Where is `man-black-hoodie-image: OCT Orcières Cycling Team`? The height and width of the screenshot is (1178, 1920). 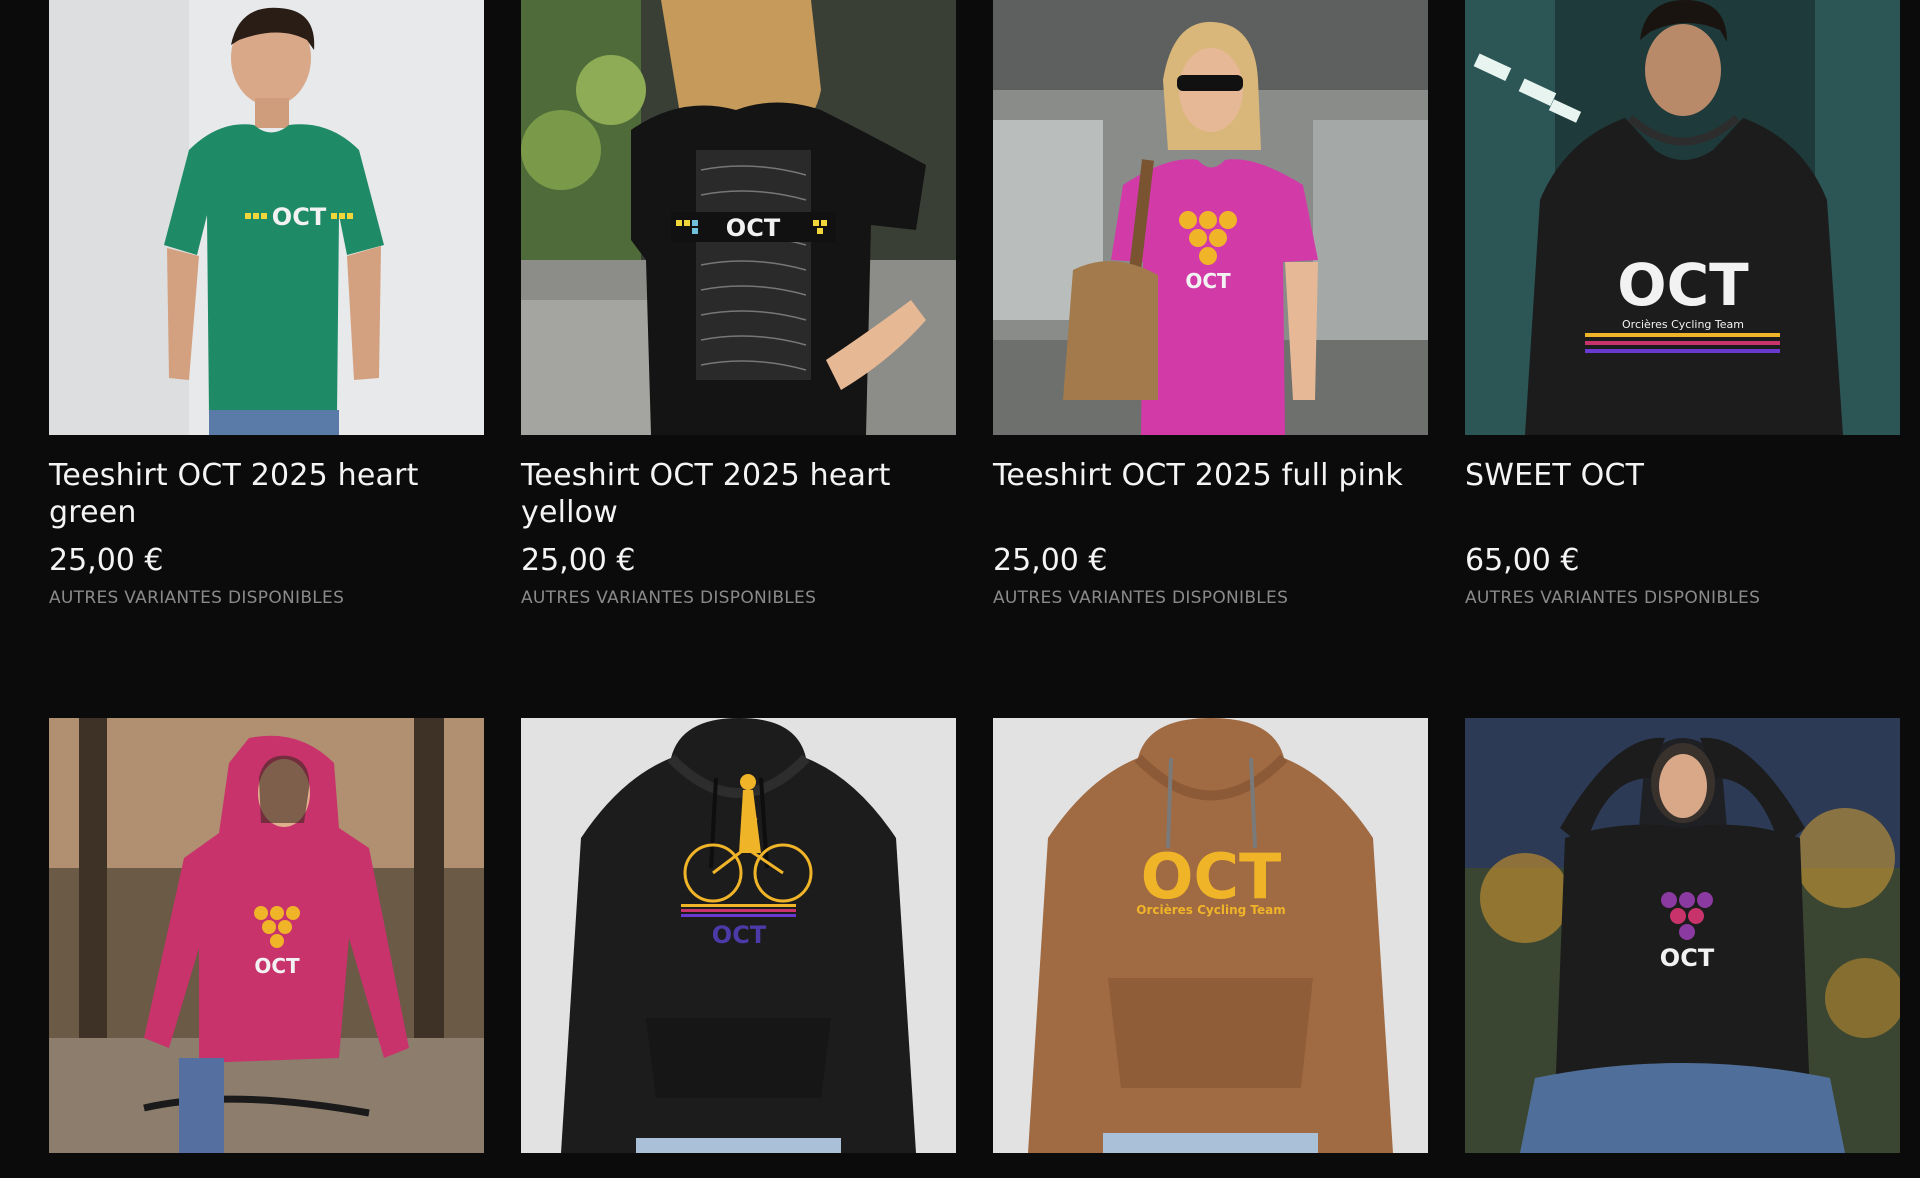 man-black-hoodie-image: OCT Orcières Cycling Team is located at coordinates (1682, 217).